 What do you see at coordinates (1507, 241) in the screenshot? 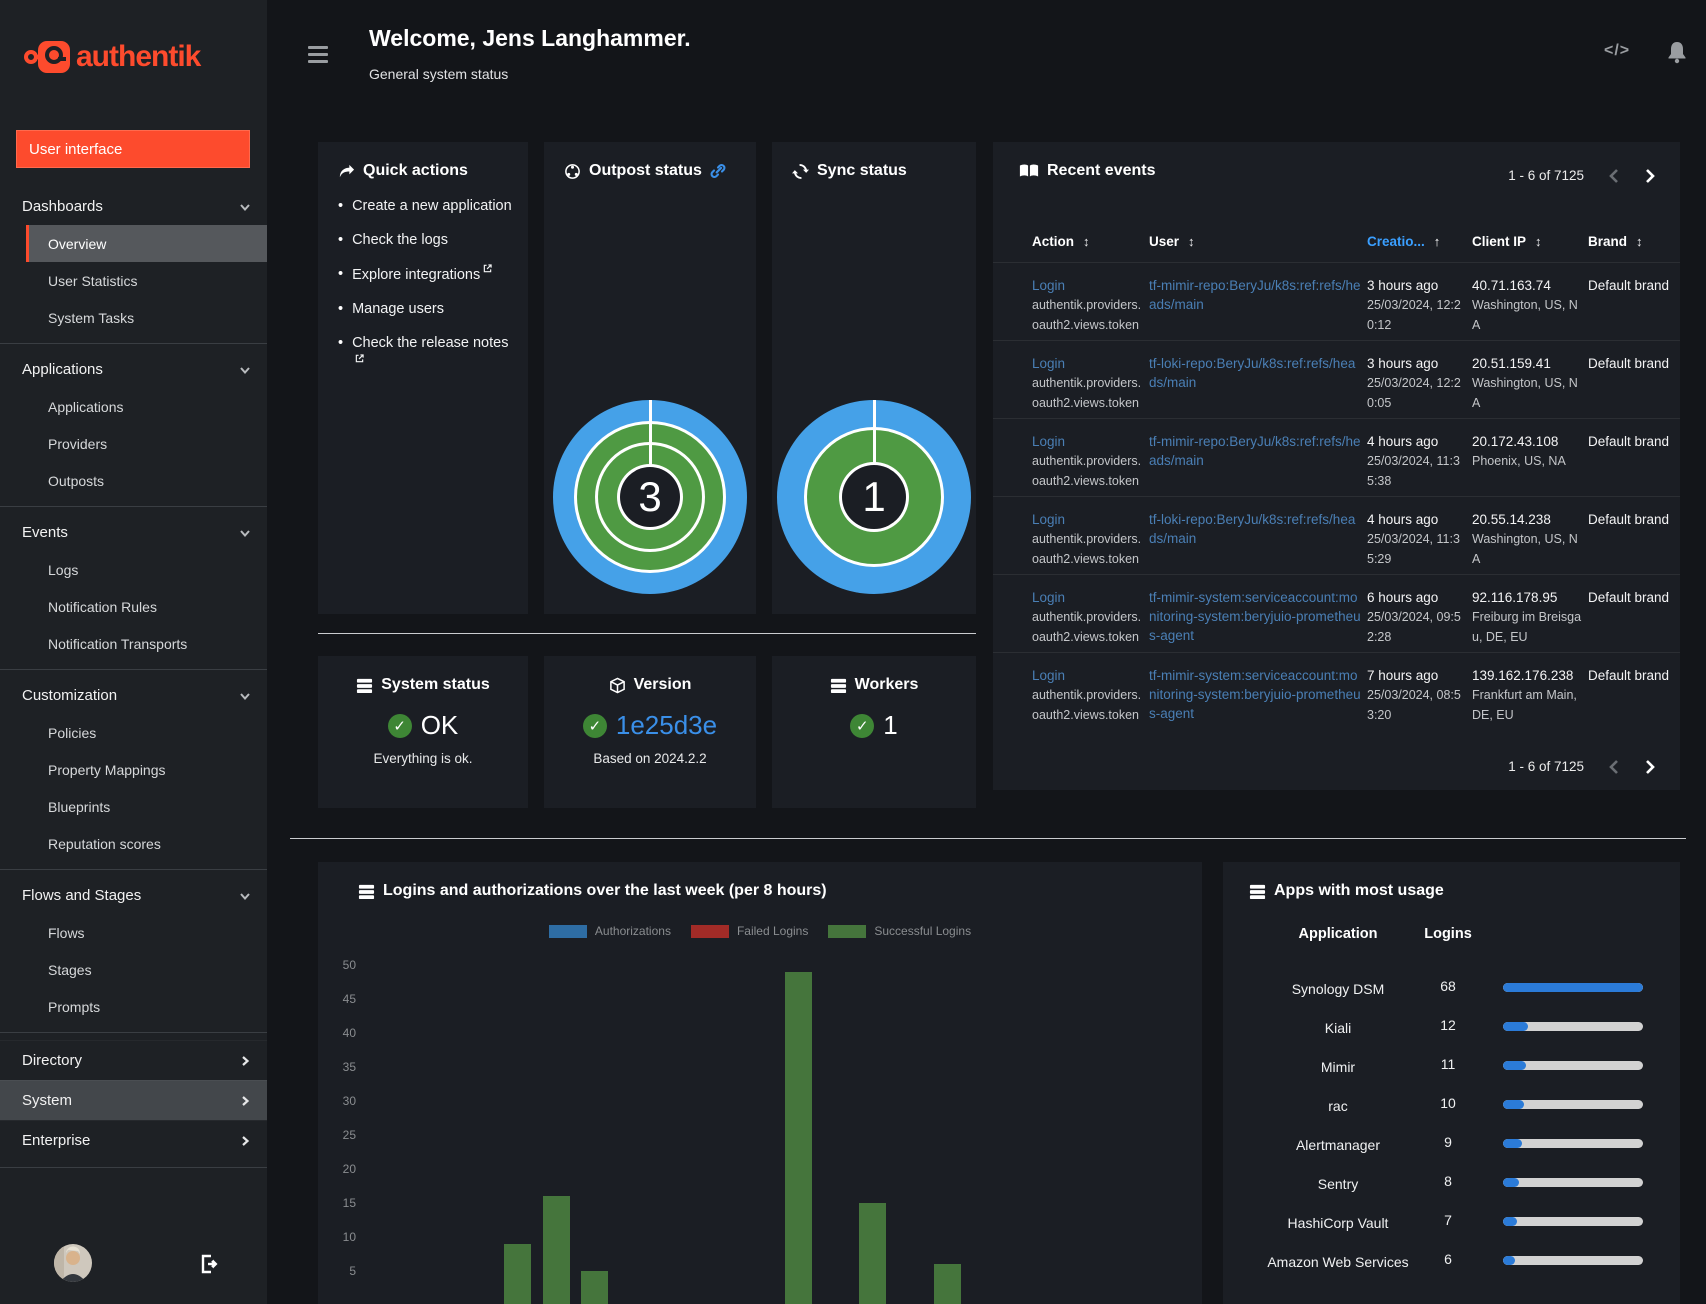
I see `events-col-client-ip: Client IP ↕` at bounding box center [1507, 241].